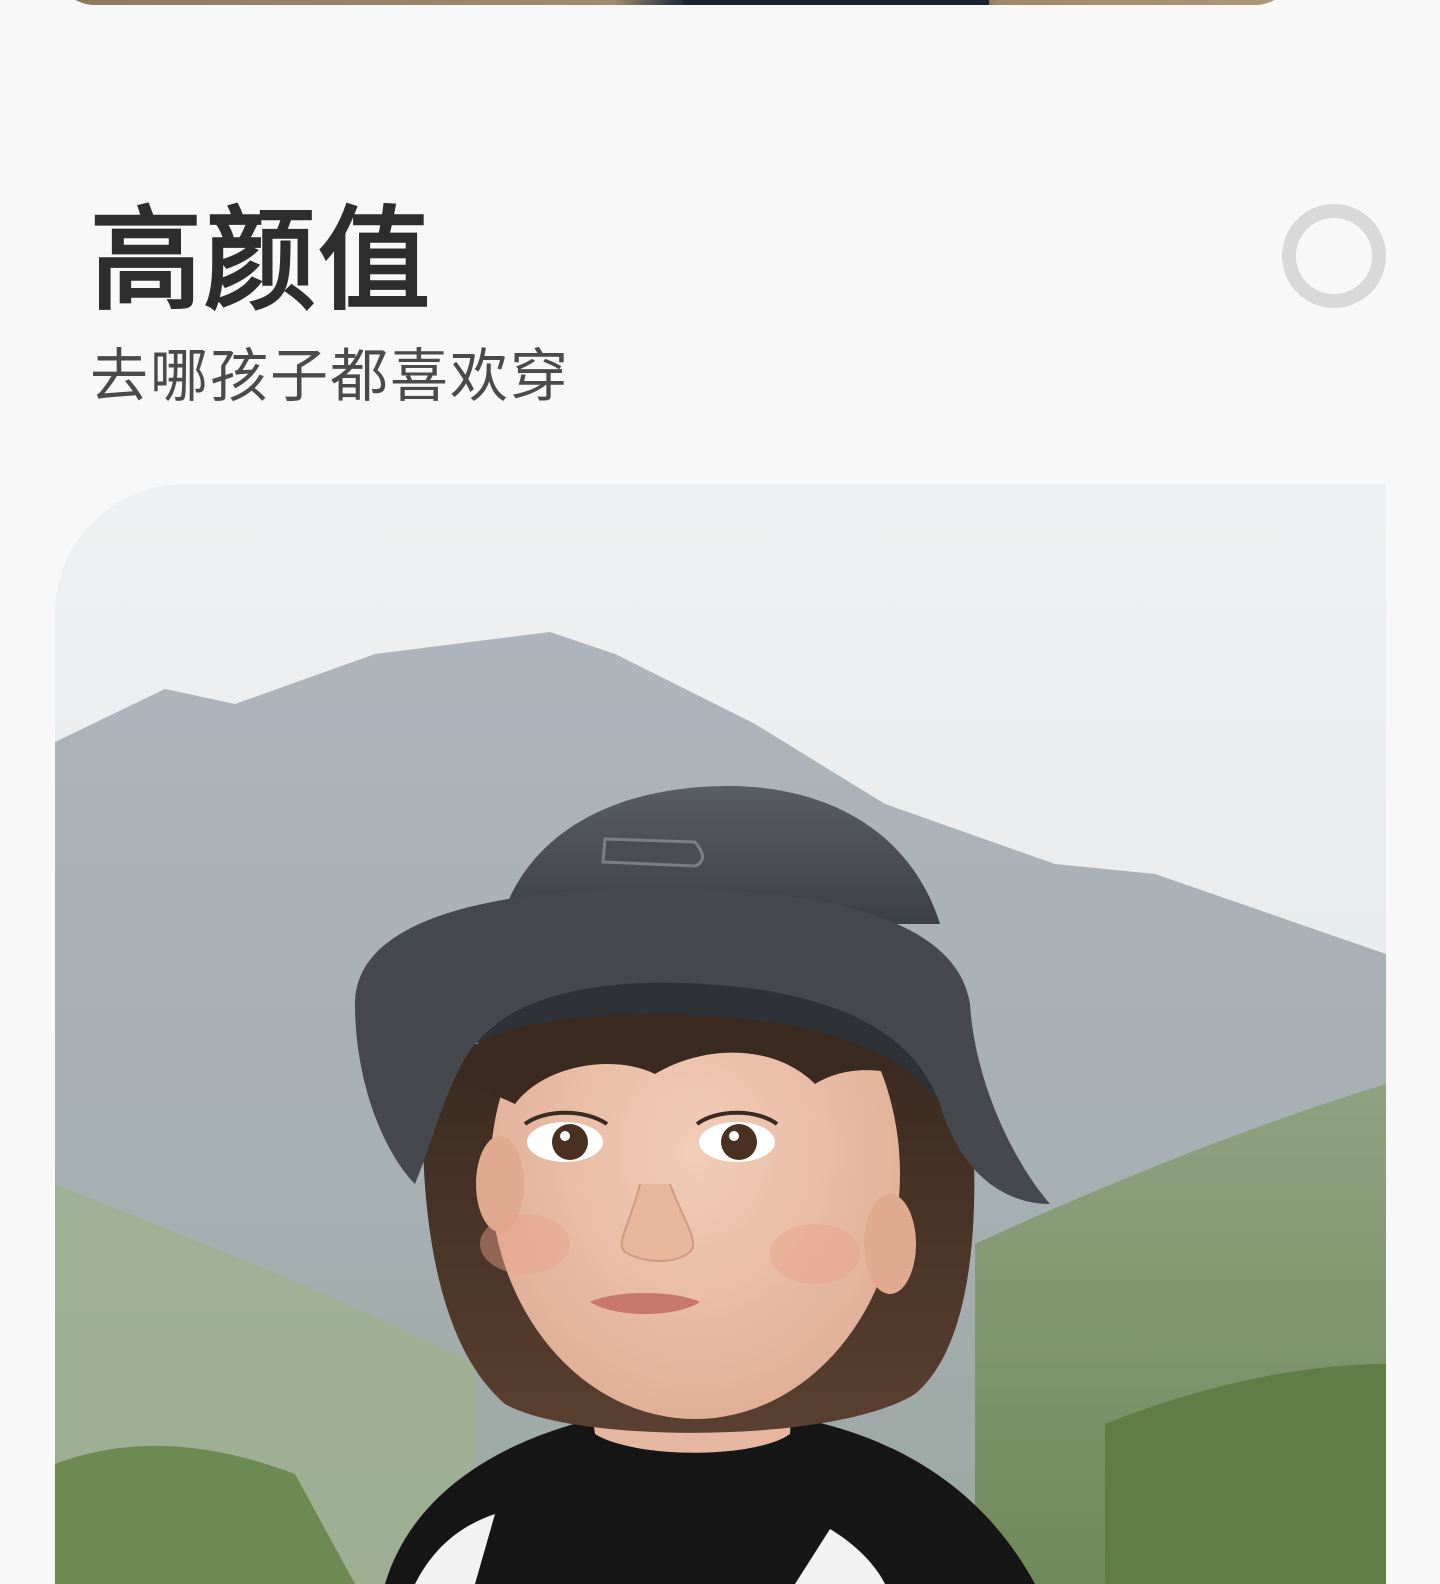 This screenshot has width=1440, height=1584. I want to click on eye-left, so click(570, 1142).